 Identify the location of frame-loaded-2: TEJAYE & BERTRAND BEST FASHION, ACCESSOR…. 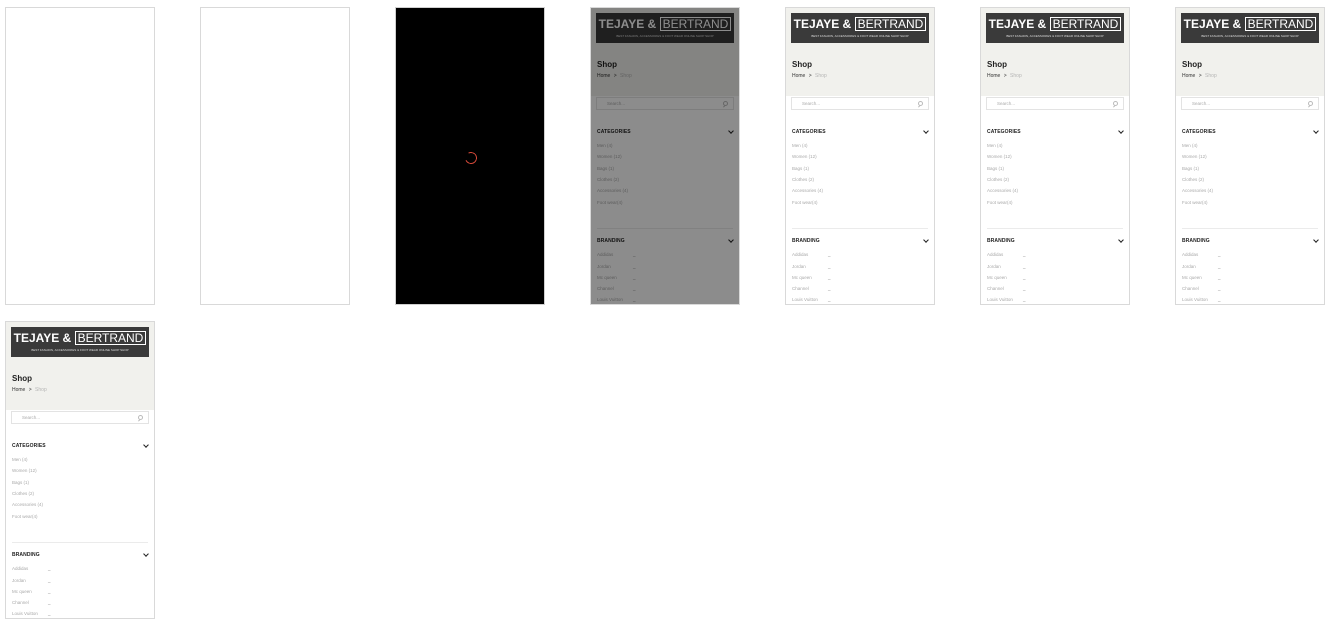
(1055, 156).